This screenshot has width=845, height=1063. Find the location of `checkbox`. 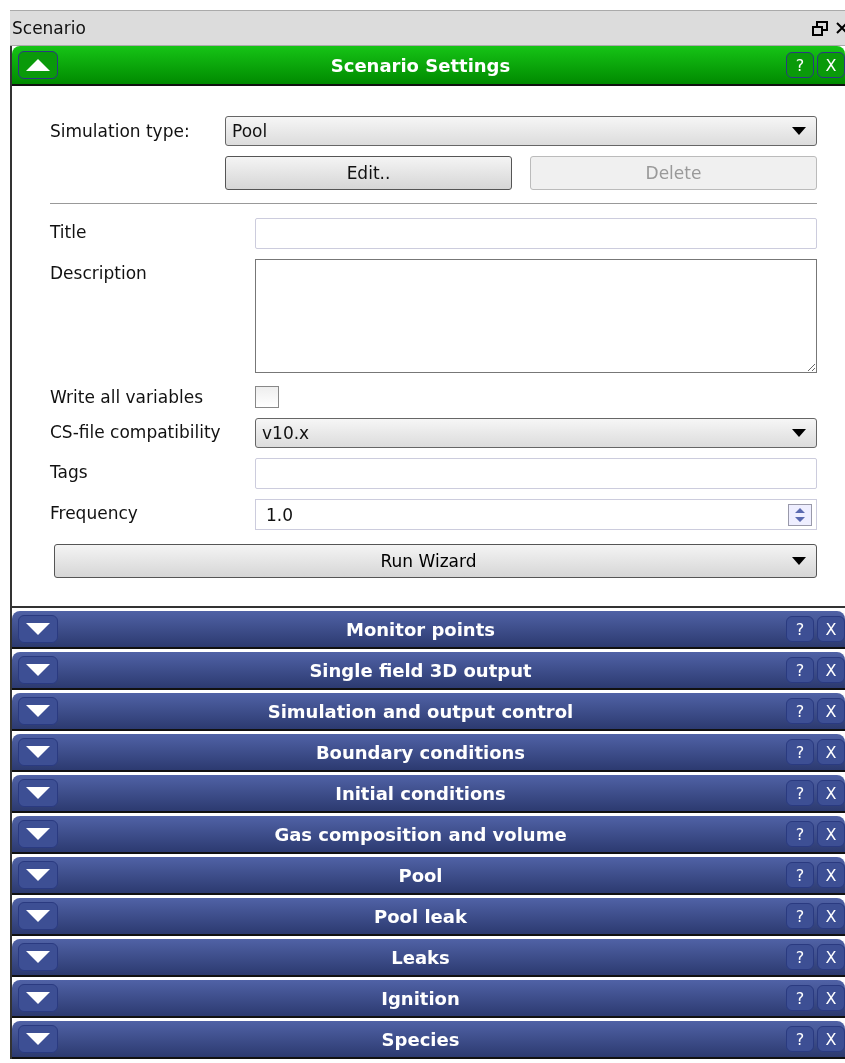

checkbox is located at coordinates (267, 397).